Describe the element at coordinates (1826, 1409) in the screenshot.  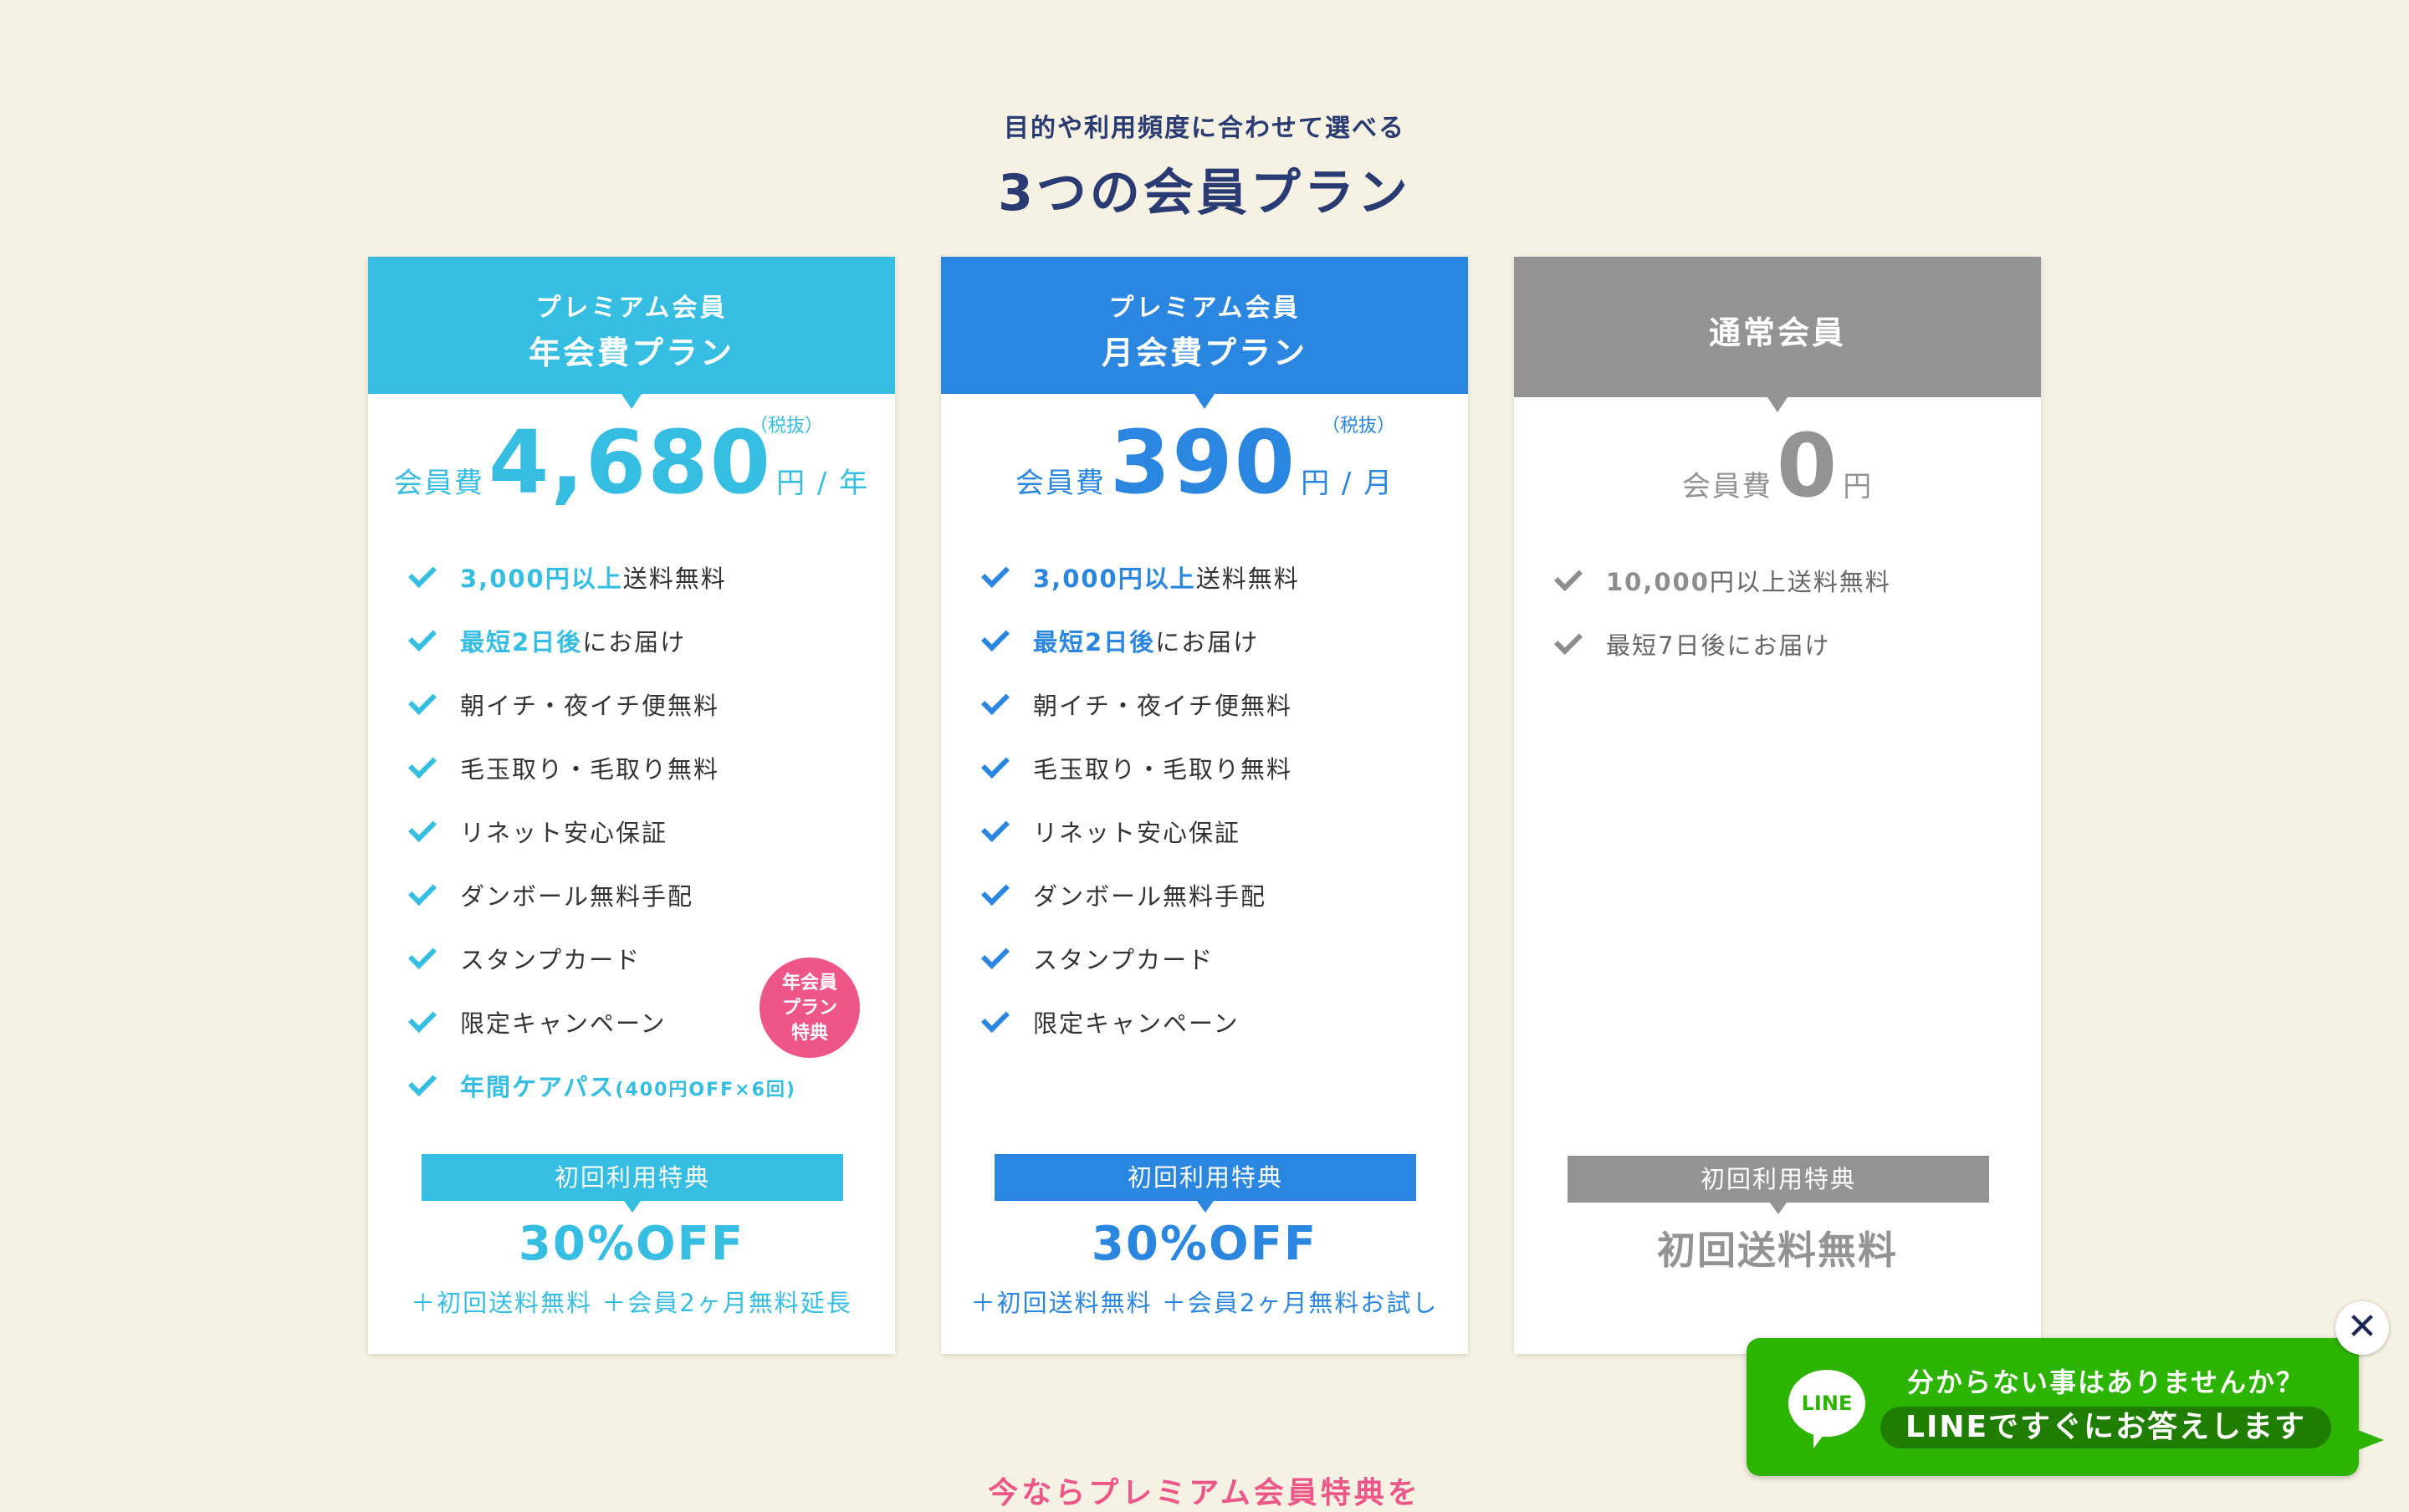
I see `line-logo-icon: LINE` at that location.